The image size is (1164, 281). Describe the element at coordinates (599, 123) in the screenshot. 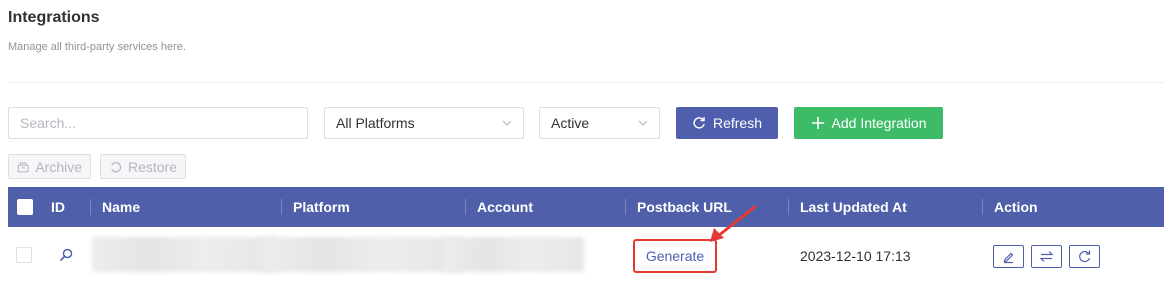

I see `status-select: Active` at that location.